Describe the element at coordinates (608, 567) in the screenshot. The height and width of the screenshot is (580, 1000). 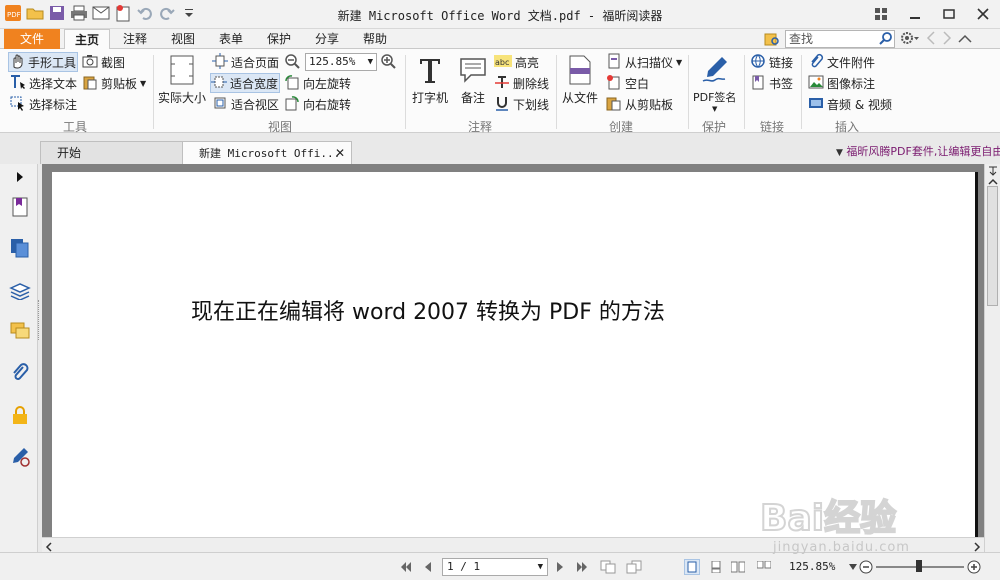
I see `previous-view-icon` at that location.